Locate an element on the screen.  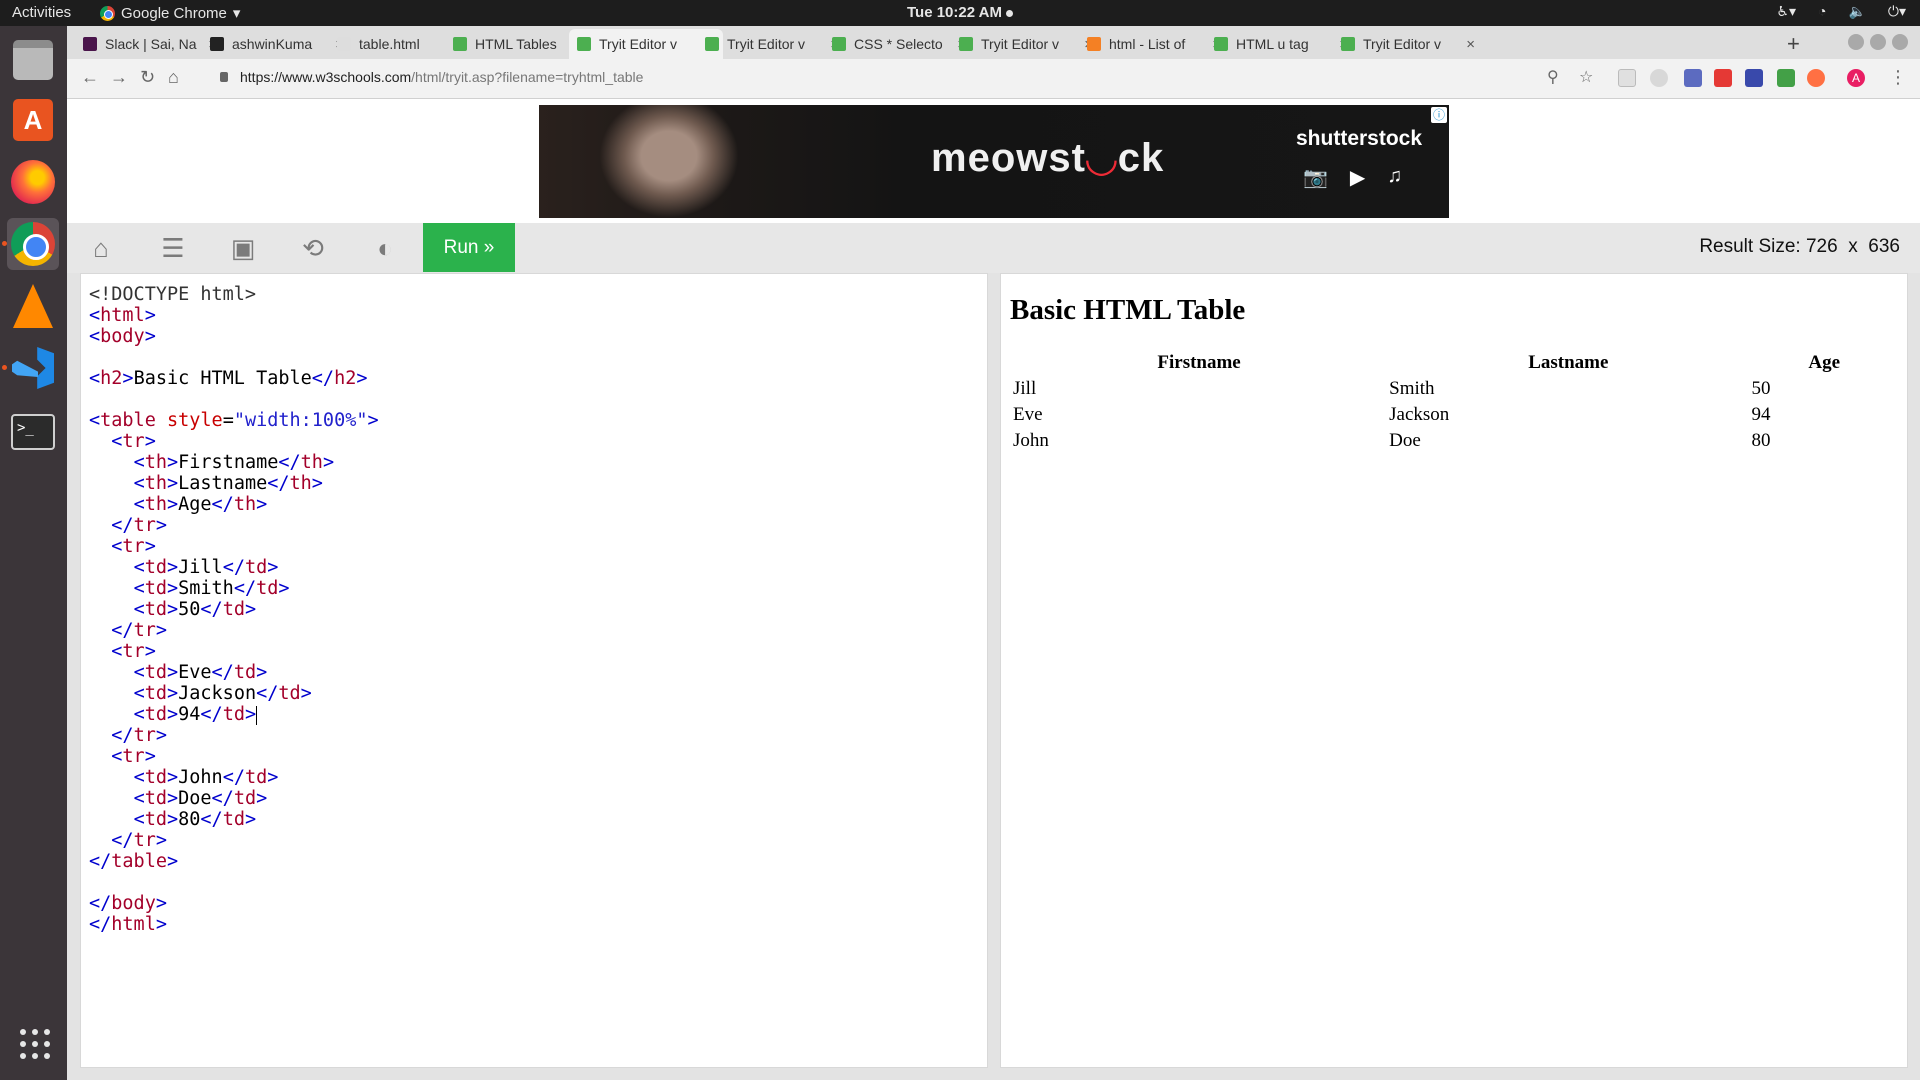
launcher-dock: A >_ is located at coordinates (33, 553).